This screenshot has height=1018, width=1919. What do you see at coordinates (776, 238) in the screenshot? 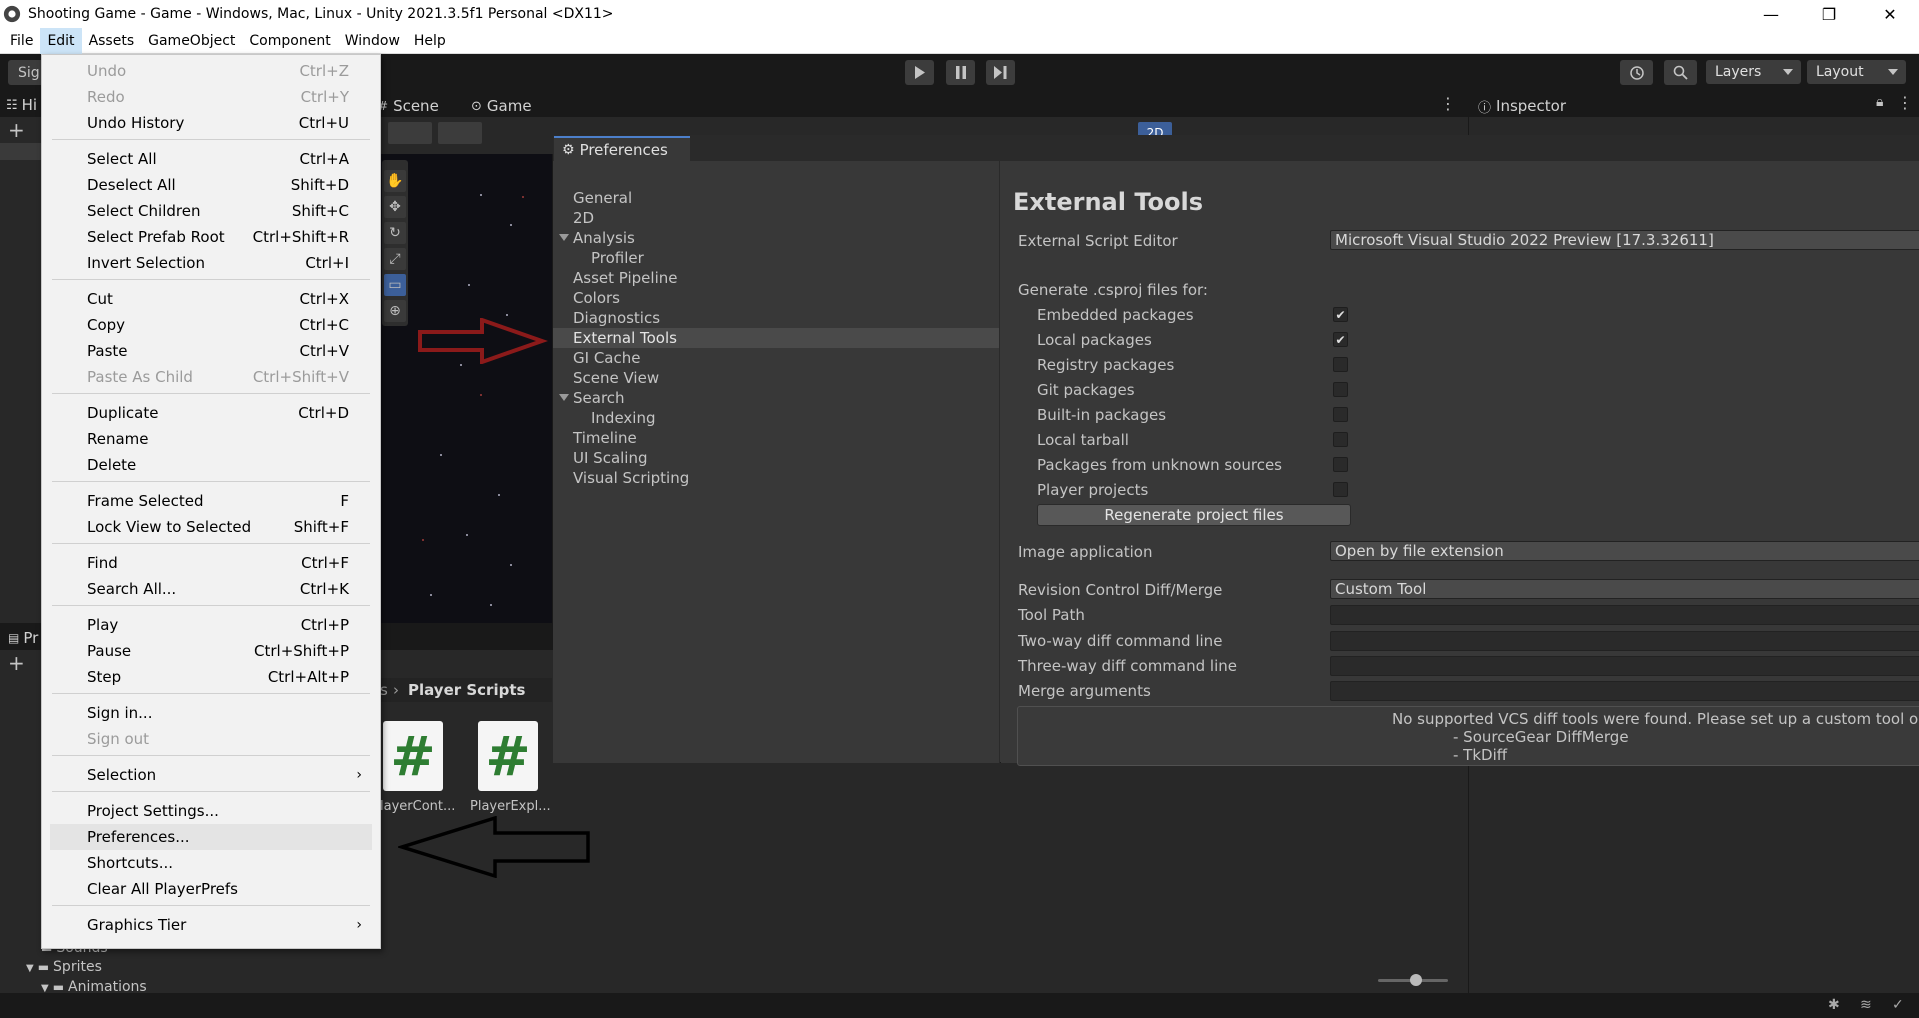
I see `pref-nav-analysis: Analysis` at bounding box center [776, 238].